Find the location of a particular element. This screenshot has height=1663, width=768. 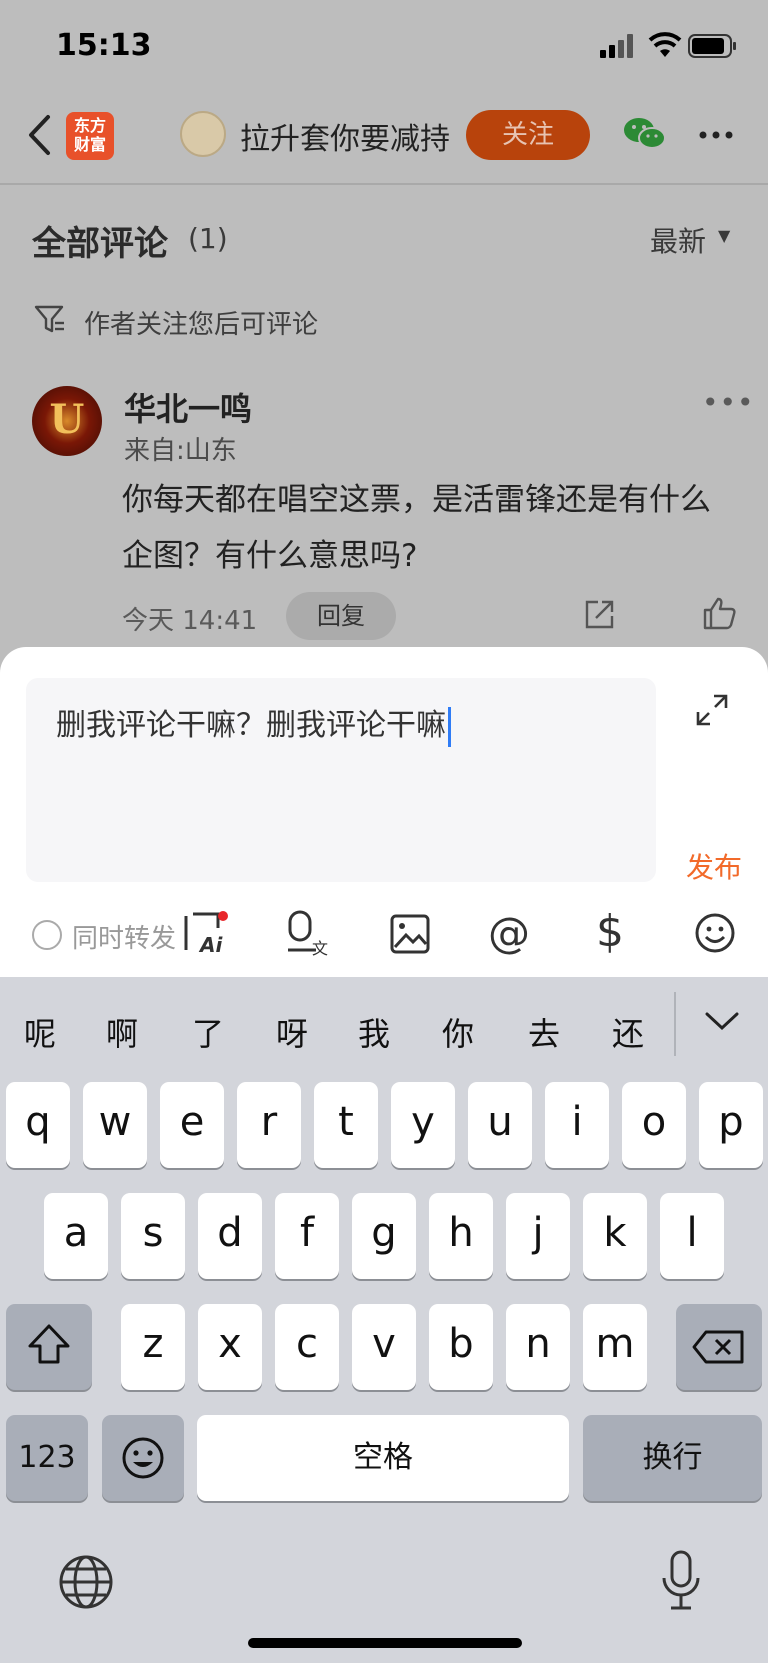

mention-icon: @ is located at coordinates (509, 932).